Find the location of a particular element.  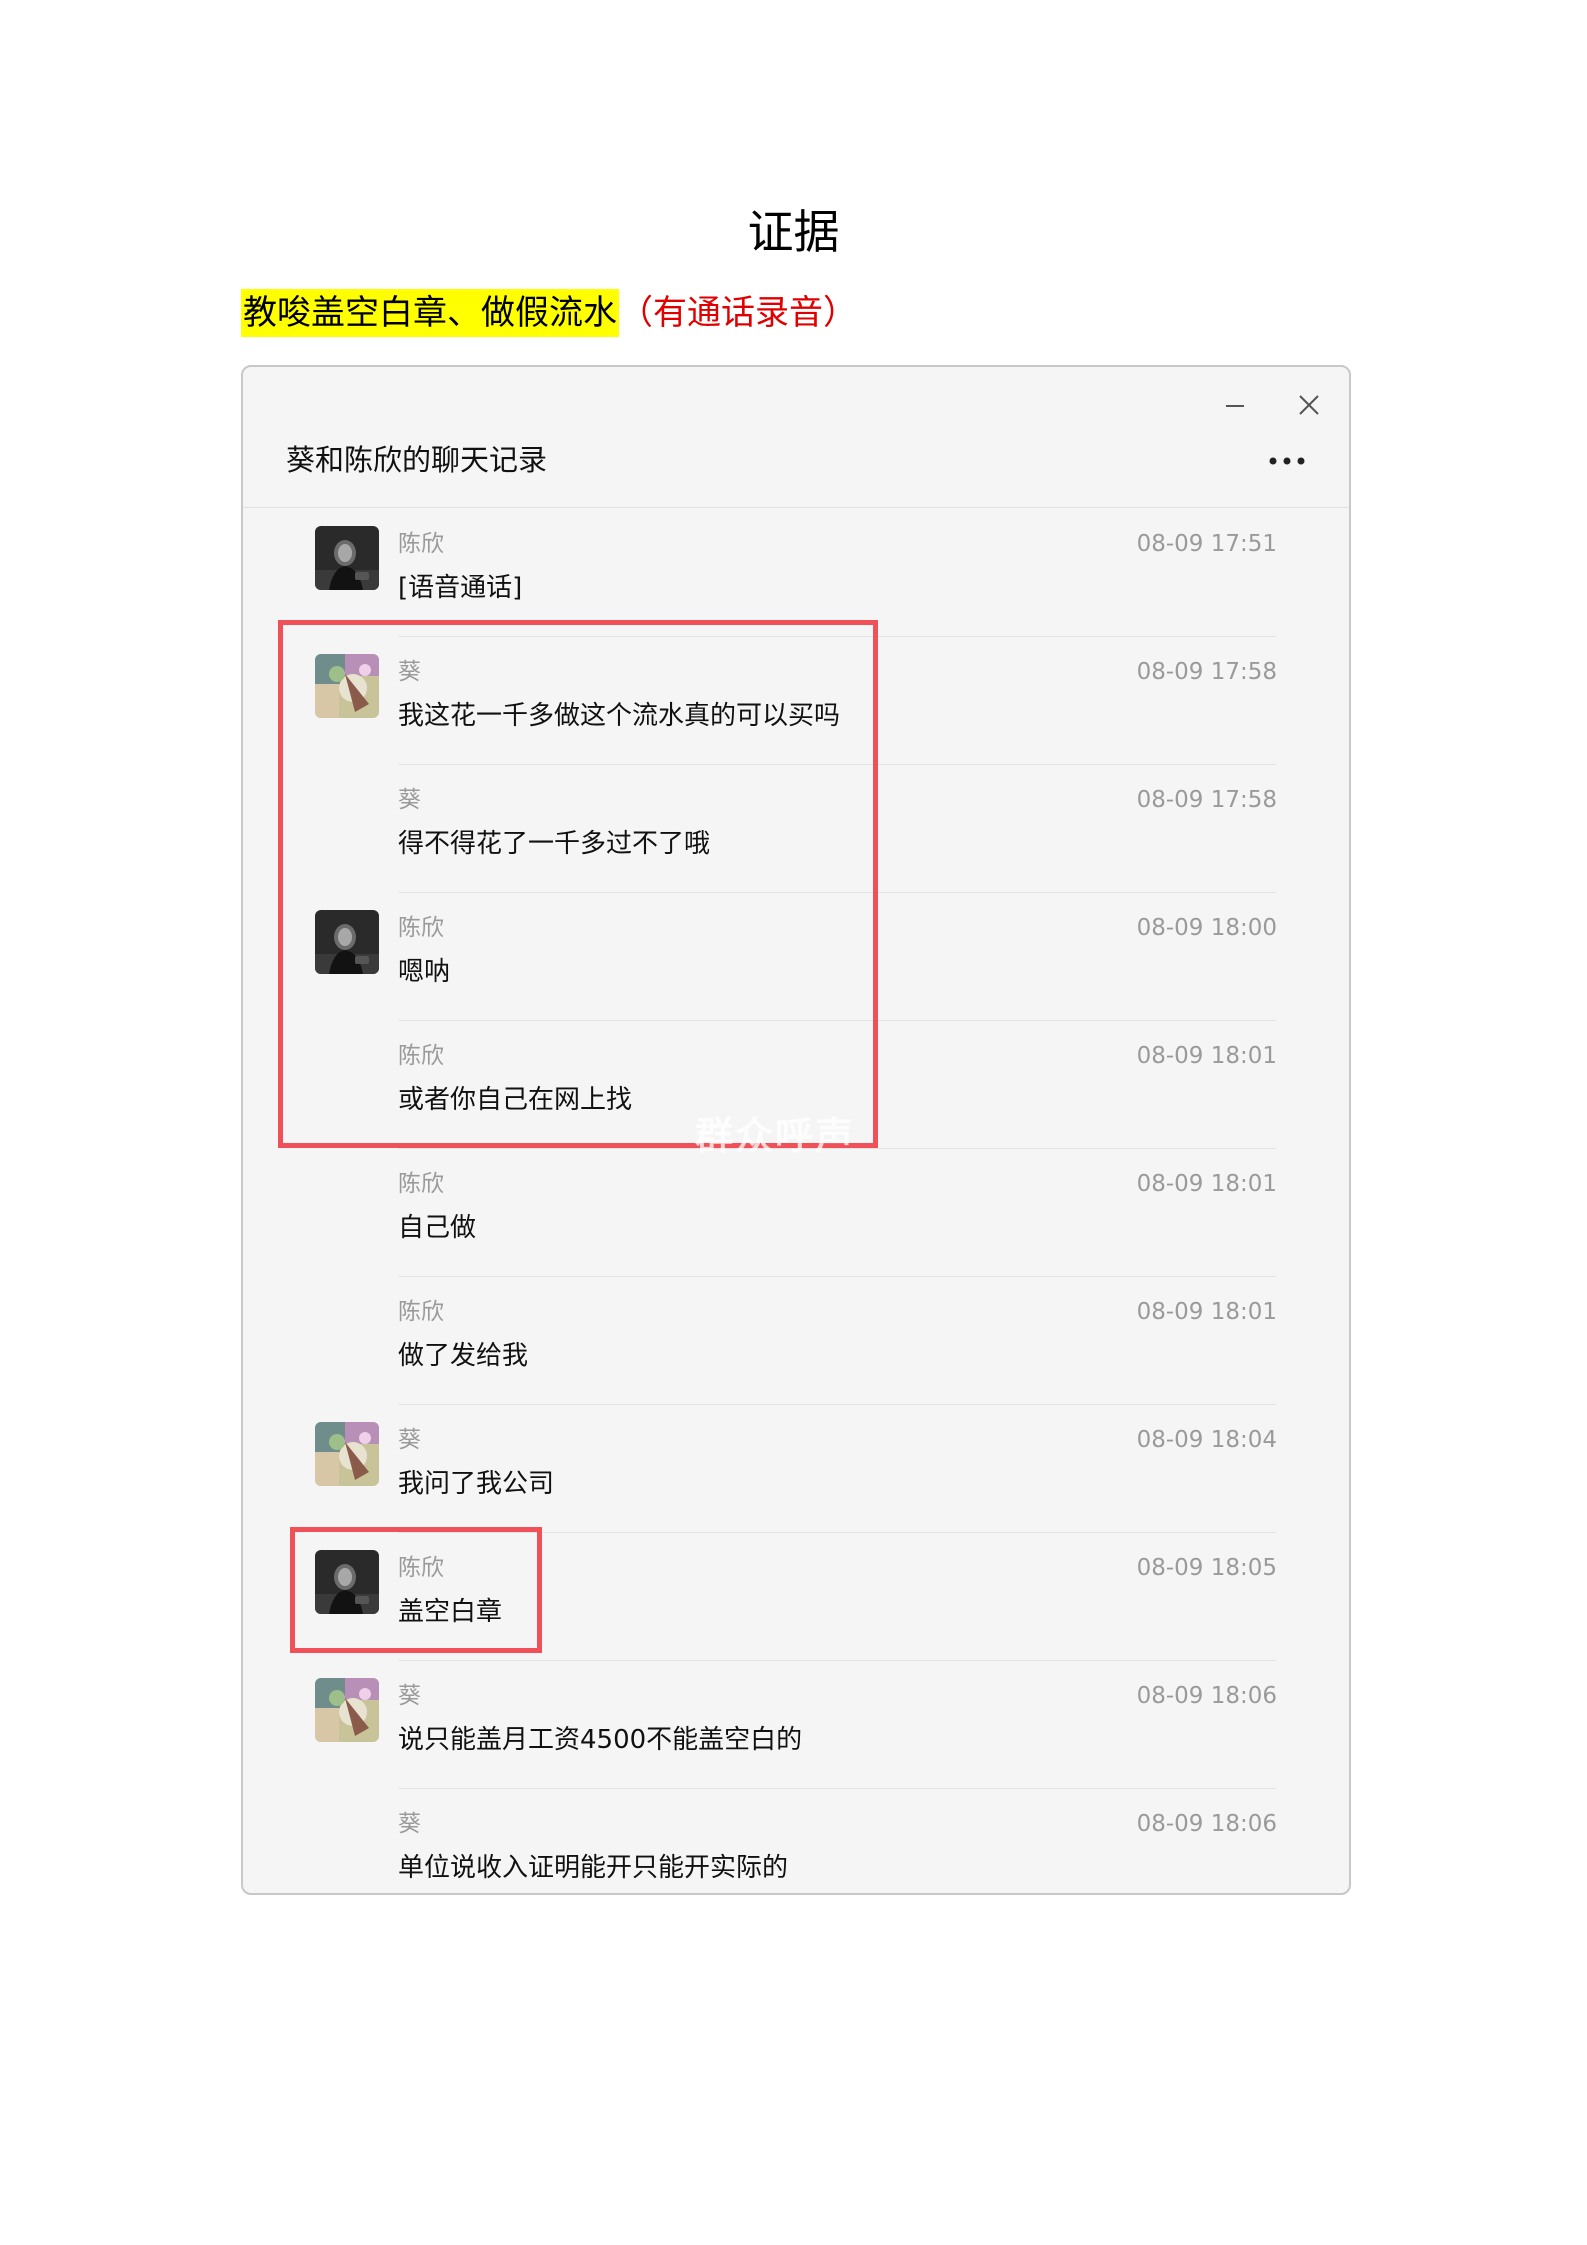

highlight-box-flow-discussion is located at coordinates (578, 884).